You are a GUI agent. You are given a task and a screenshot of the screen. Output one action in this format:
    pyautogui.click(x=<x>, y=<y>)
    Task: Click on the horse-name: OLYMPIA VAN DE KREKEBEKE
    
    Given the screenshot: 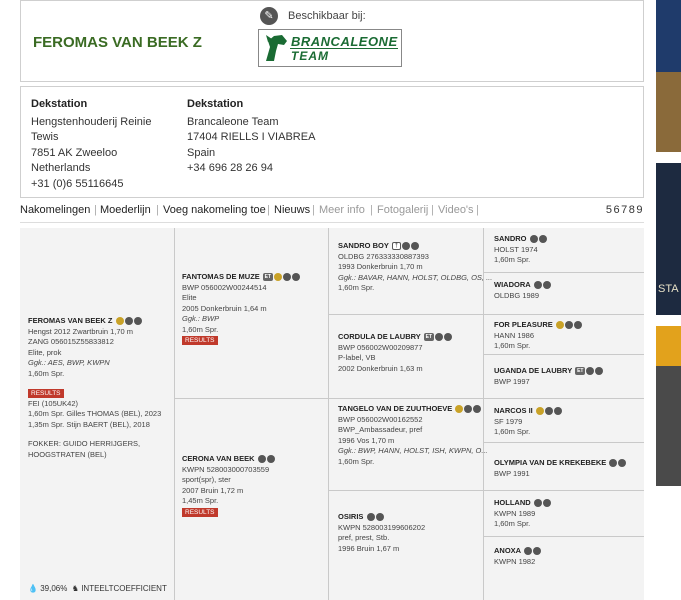 What is the action you would take?
    pyautogui.click(x=550, y=462)
    